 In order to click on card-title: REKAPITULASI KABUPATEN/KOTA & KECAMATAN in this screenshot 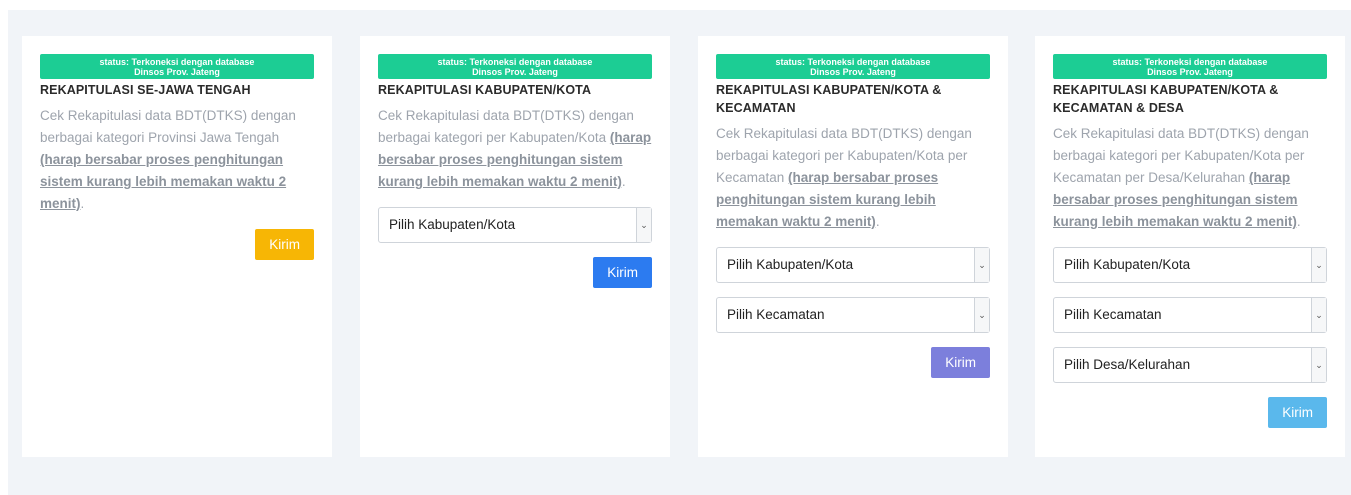, I will do `click(829, 99)`.